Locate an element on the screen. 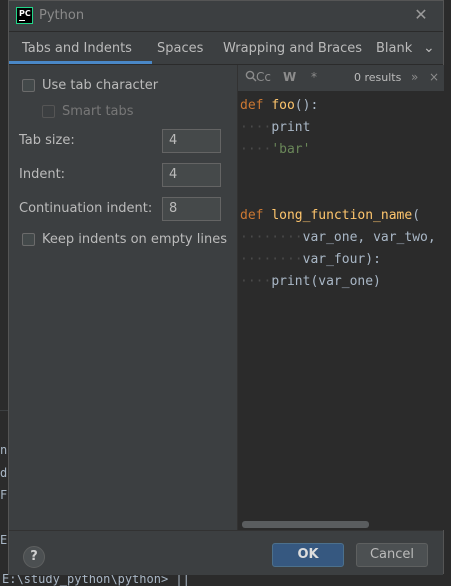  code-line: ········var_four): is located at coordinates (338, 260).